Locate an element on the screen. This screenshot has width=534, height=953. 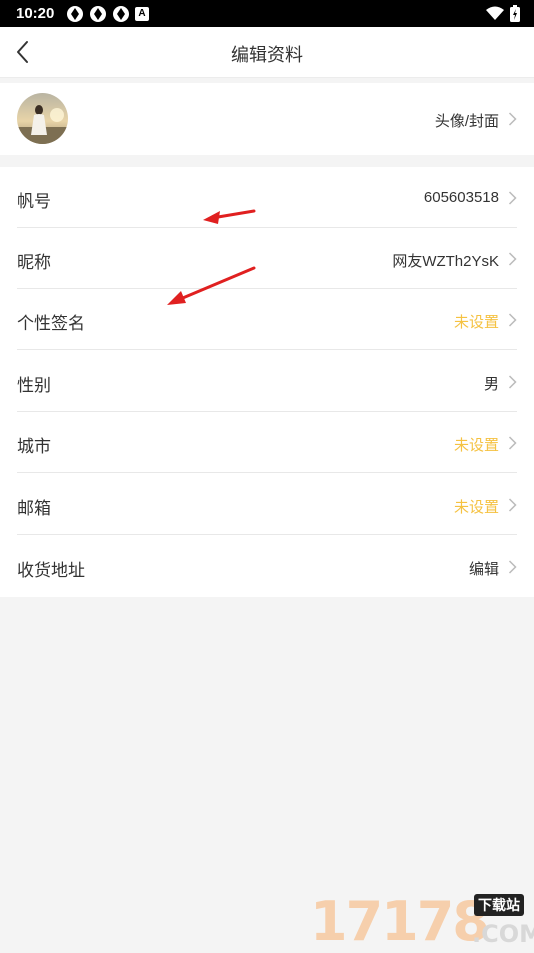
row-value: 网友WZTh2YsK is located at coordinates (445, 261).